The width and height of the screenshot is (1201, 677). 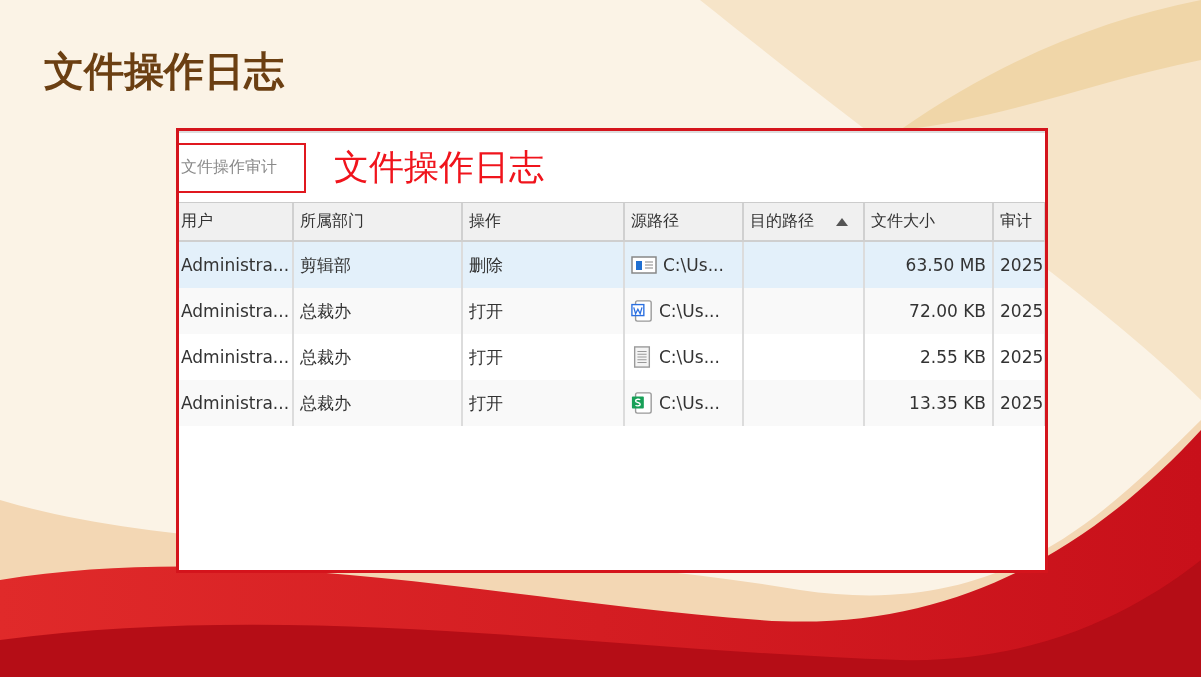 I want to click on table-cell: 63.50 MB, so click(x=945, y=265).